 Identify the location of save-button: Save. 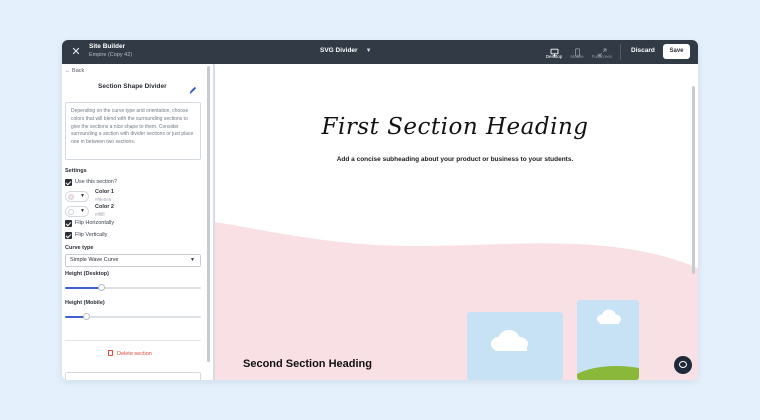
(676, 51).